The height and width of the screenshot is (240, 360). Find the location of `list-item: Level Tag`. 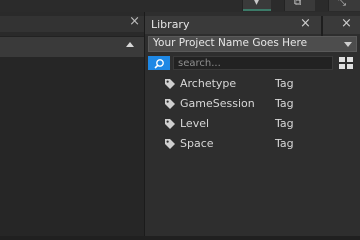

list-item: Level Tag is located at coordinates (252, 124).